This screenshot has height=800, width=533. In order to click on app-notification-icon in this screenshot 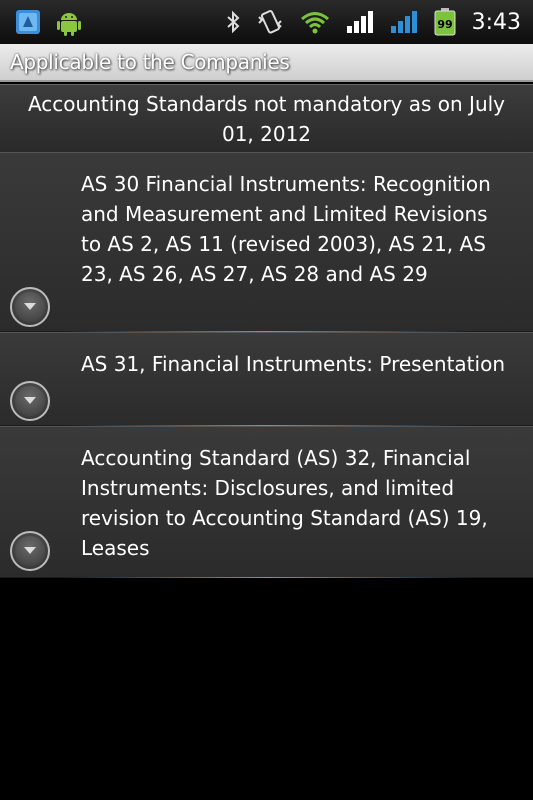, I will do `click(28, 22)`.